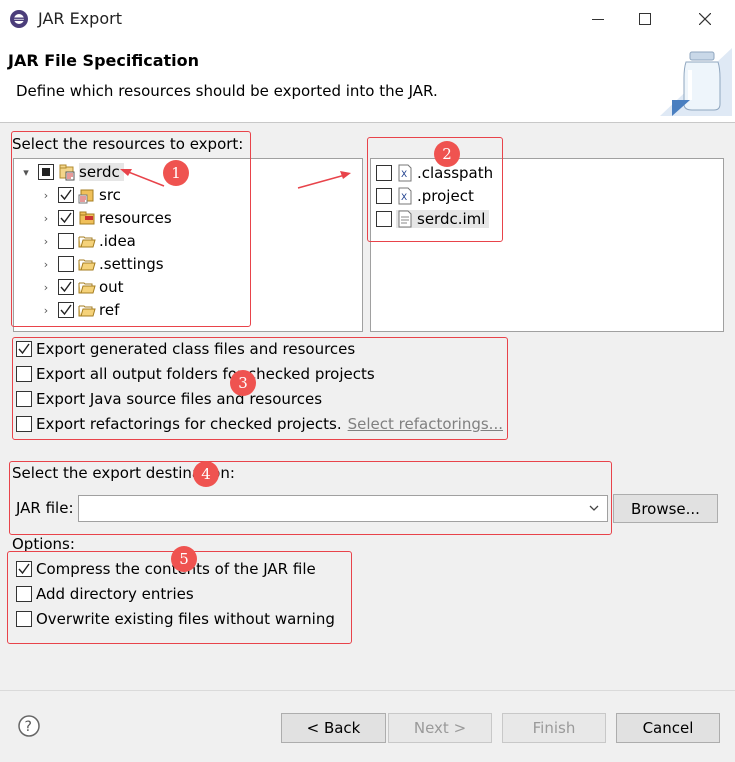 The image size is (735, 762). What do you see at coordinates (243, 383) in the screenshot?
I see `annotation-badge-3: 3` at bounding box center [243, 383].